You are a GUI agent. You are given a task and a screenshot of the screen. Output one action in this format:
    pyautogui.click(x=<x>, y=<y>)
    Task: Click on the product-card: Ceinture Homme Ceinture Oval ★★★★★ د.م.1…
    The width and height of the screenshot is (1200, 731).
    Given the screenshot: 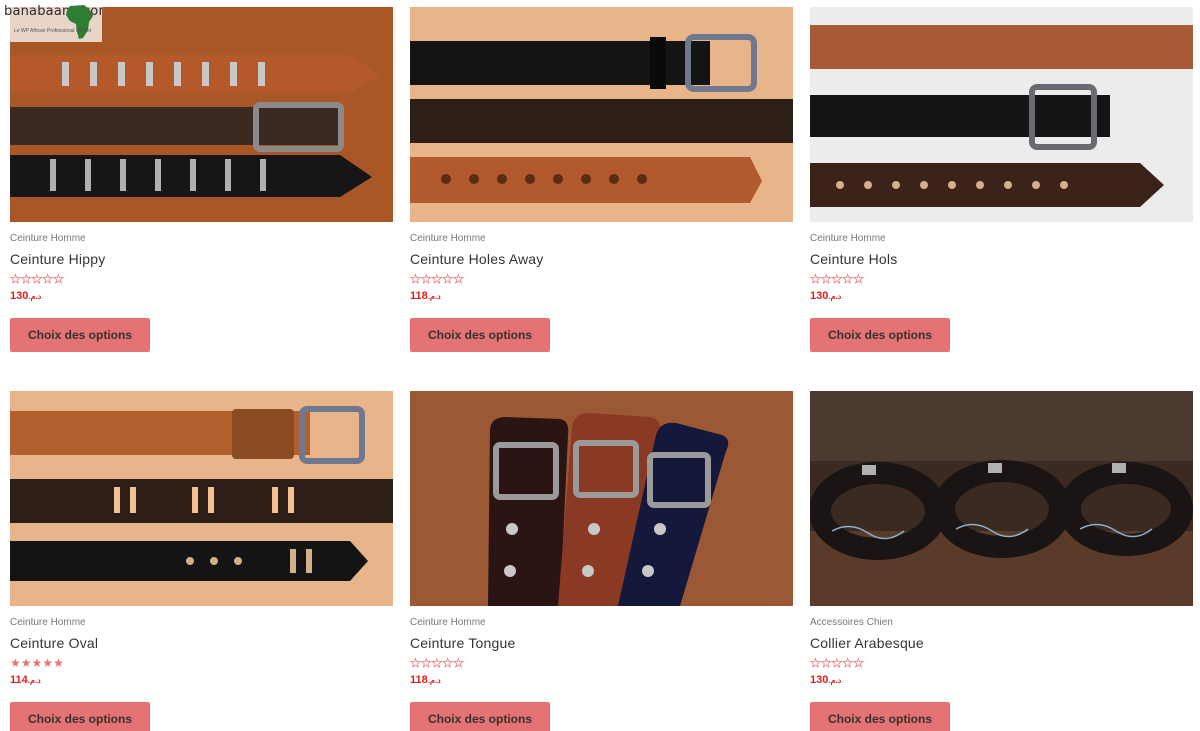 What is the action you would take?
    pyautogui.click(x=201, y=561)
    